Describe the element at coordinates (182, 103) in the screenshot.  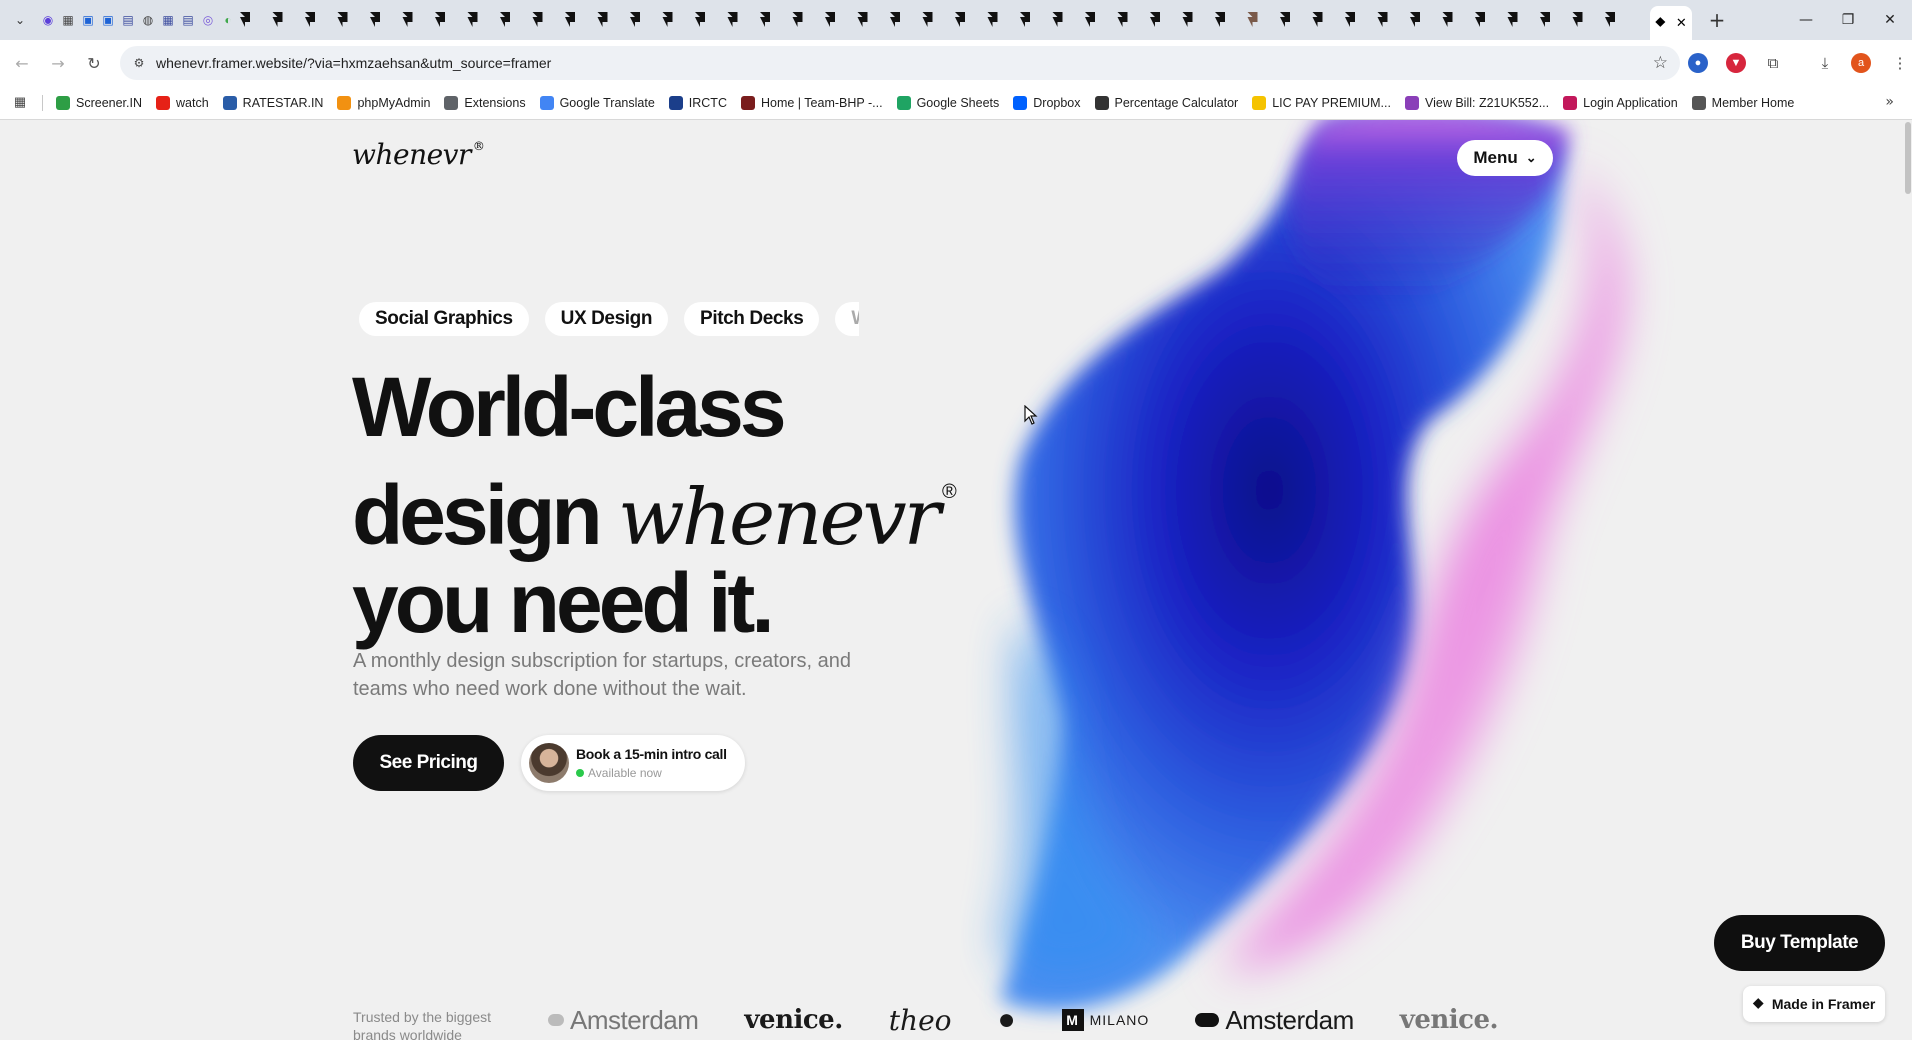
I see `bookmark-item: watch` at that location.